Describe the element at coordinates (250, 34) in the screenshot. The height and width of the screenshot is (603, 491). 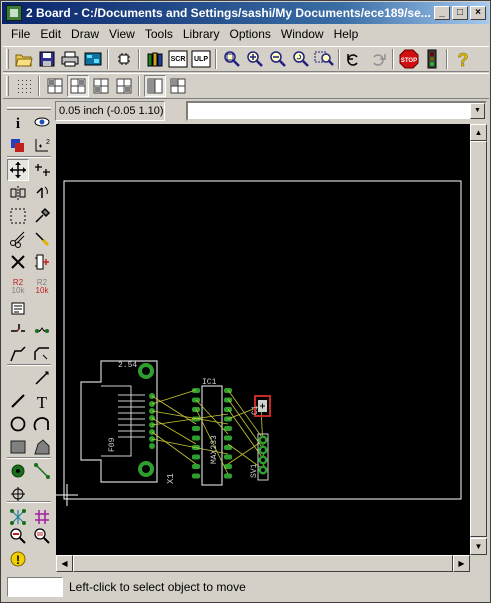
I see `menu-options: Options` at that location.